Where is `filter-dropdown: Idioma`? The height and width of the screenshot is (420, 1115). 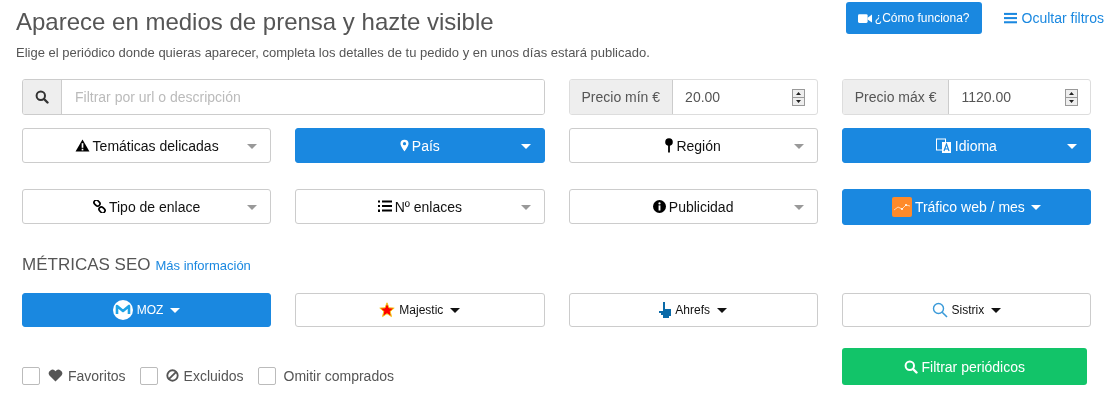
filter-dropdown: Idioma is located at coordinates (966, 145).